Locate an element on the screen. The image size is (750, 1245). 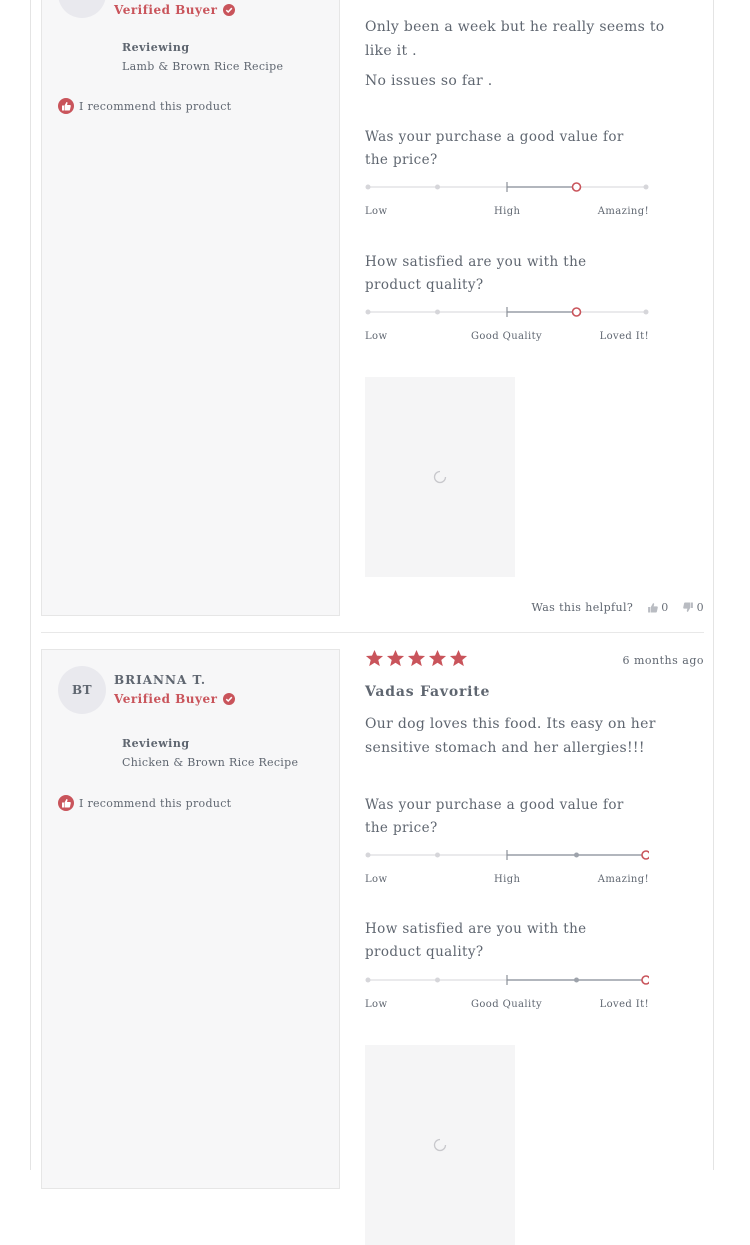
vote-down-button: 0 is located at coordinates (693, 607).